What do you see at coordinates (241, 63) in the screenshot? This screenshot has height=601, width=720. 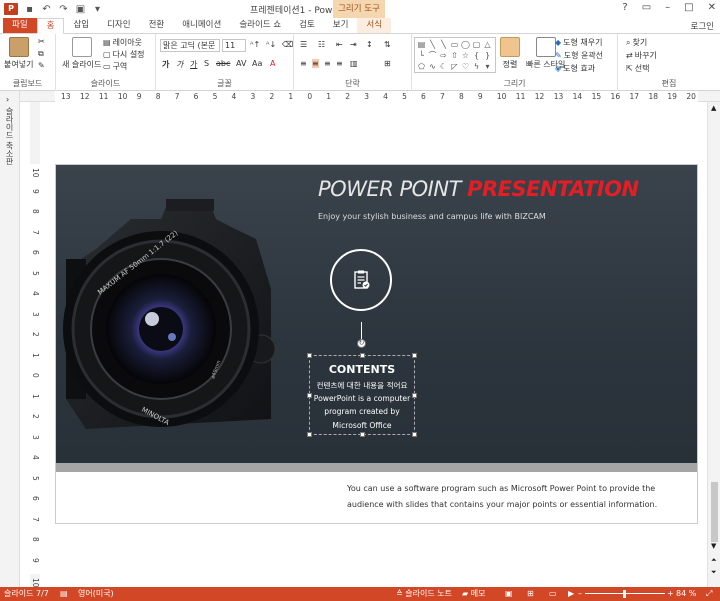 I see `spacing-icon: AV` at bounding box center [241, 63].